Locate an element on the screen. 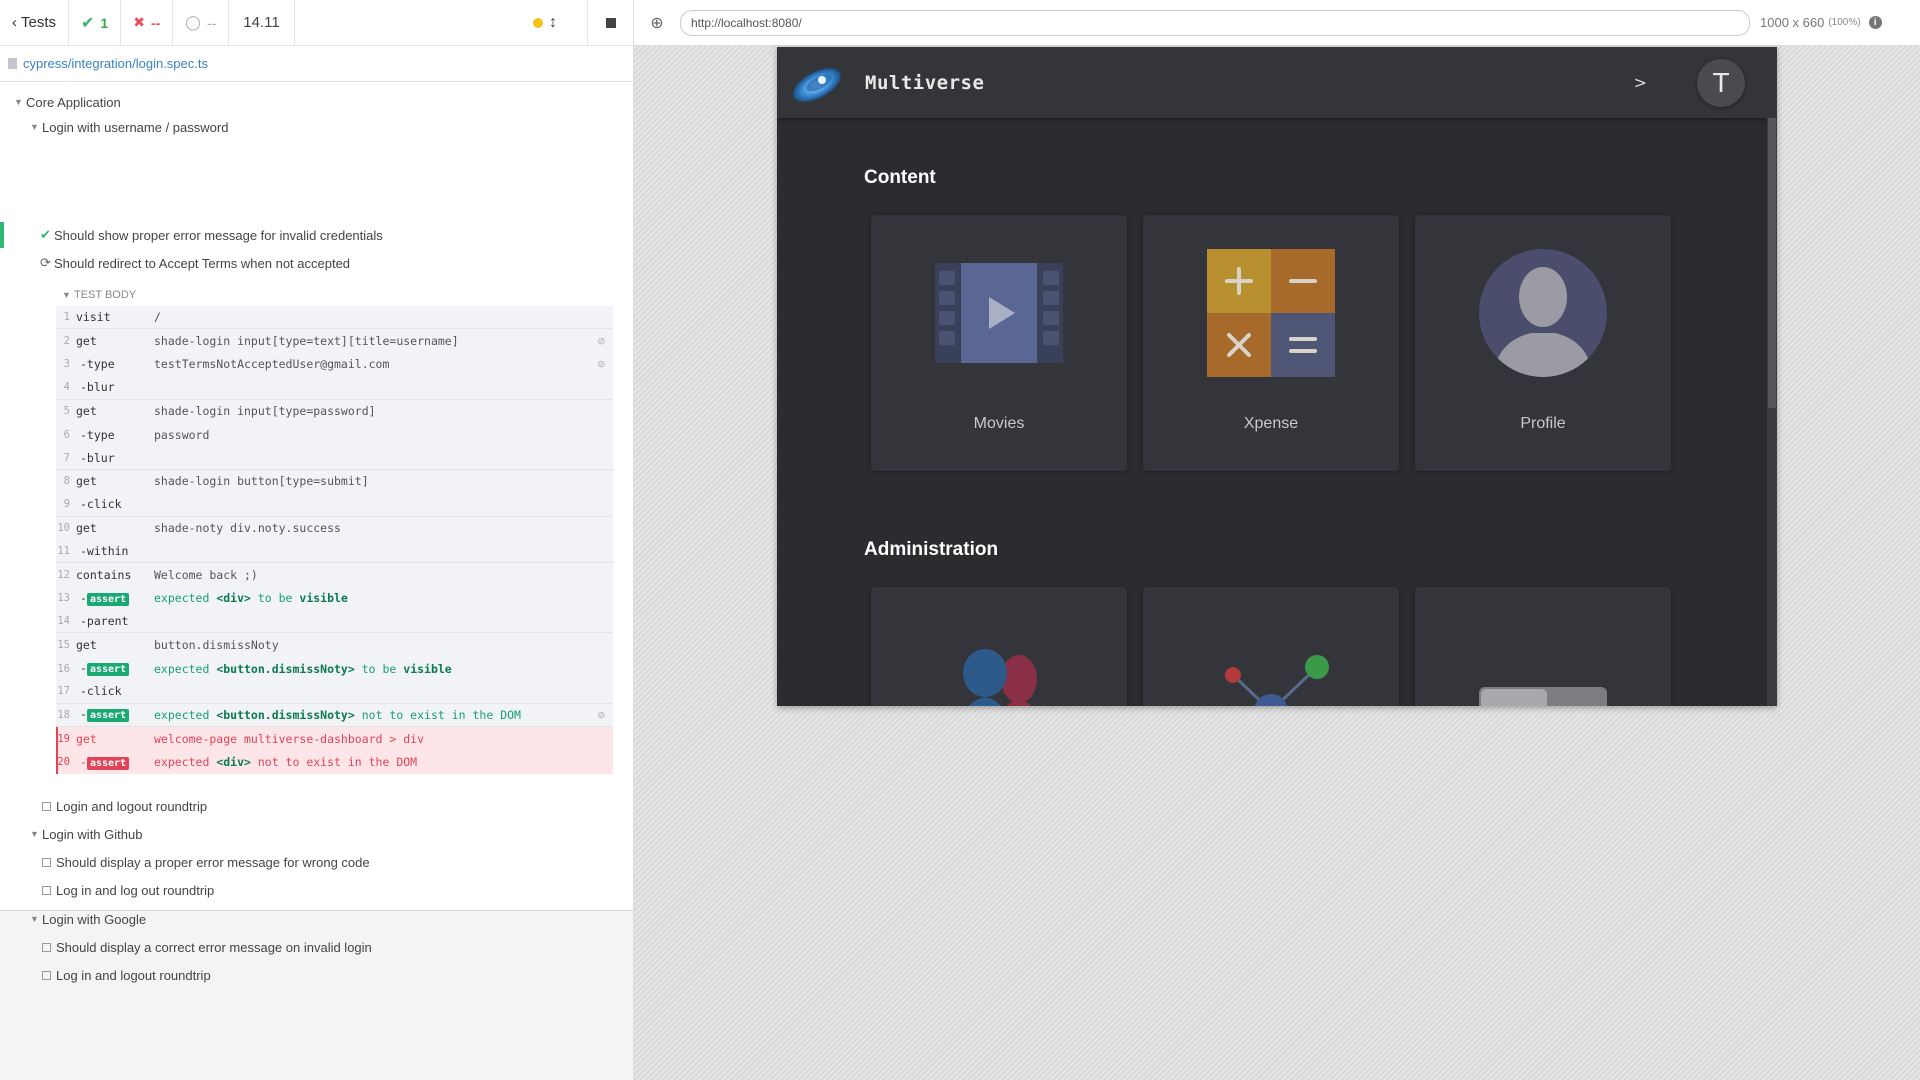  command-number: 15 is located at coordinates (63, 645).